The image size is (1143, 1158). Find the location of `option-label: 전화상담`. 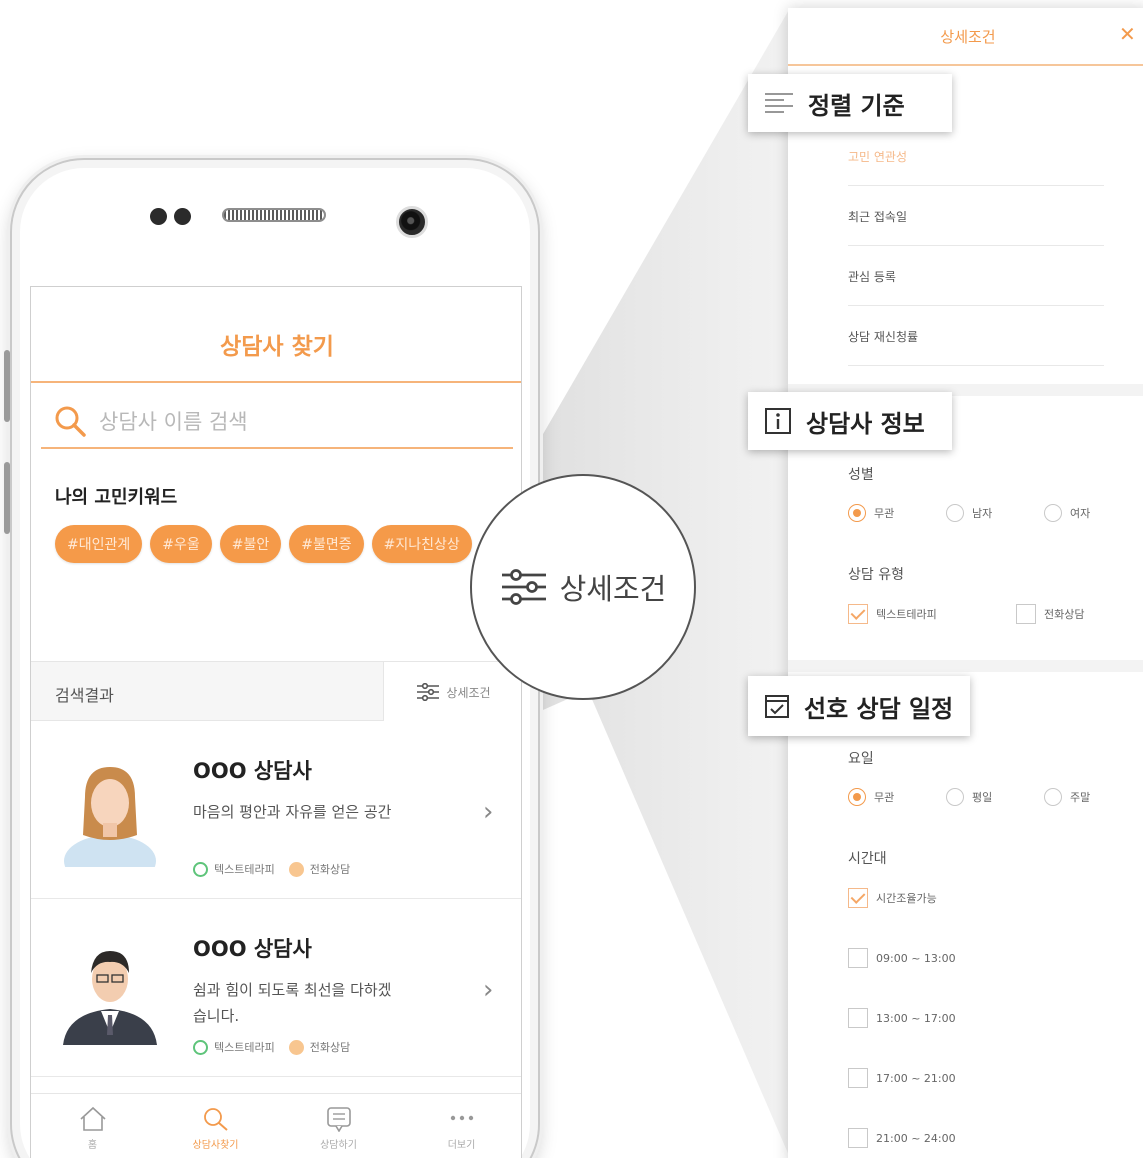

option-label: 전화상담 is located at coordinates (1064, 614).